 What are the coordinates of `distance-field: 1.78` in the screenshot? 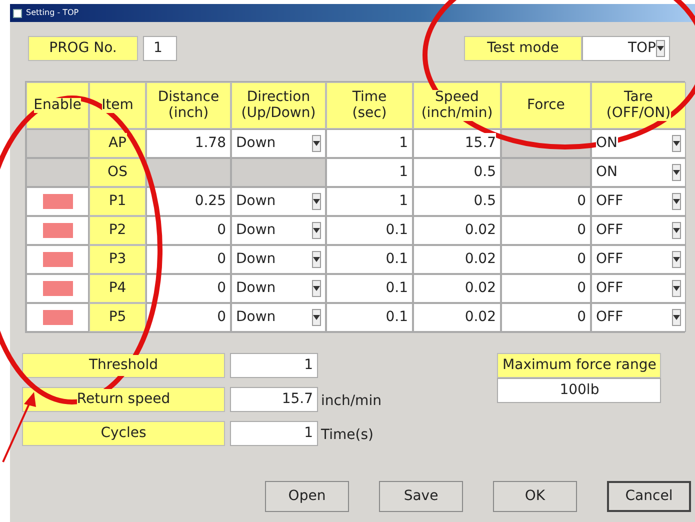 It's located at (188, 143).